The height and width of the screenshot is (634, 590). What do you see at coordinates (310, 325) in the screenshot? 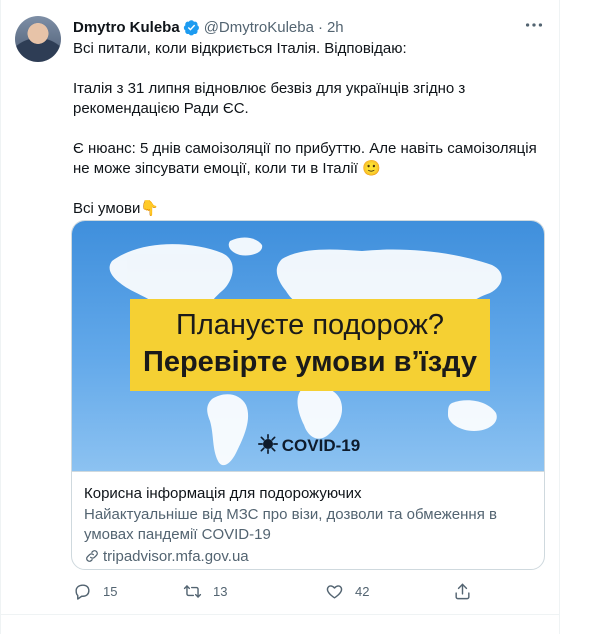
I see `banner-line1: Плануєте подорож?` at bounding box center [310, 325].